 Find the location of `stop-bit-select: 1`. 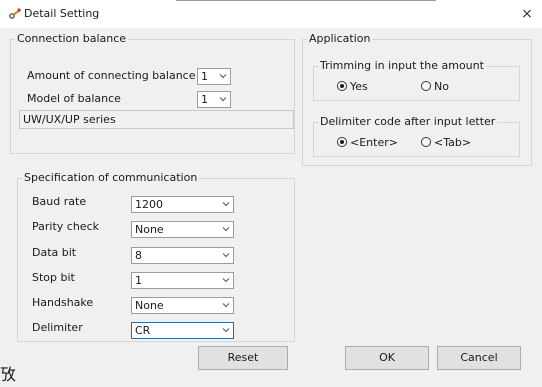

stop-bit-select: 1 is located at coordinates (182, 280).